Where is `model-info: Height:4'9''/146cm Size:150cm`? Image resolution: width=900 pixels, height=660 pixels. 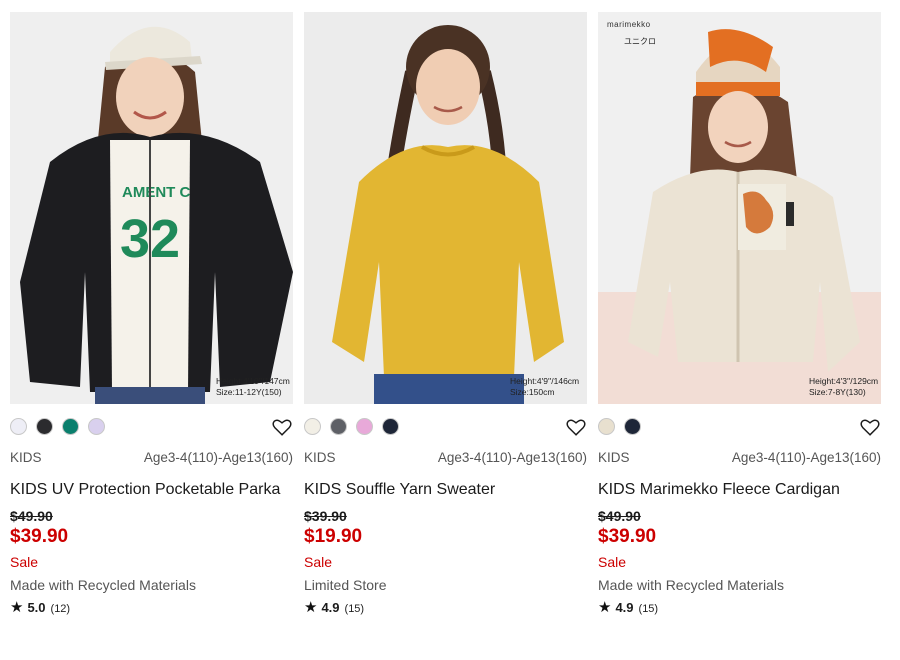
model-info: Height:4'9''/146cm Size:150cm is located at coordinates (544, 387).